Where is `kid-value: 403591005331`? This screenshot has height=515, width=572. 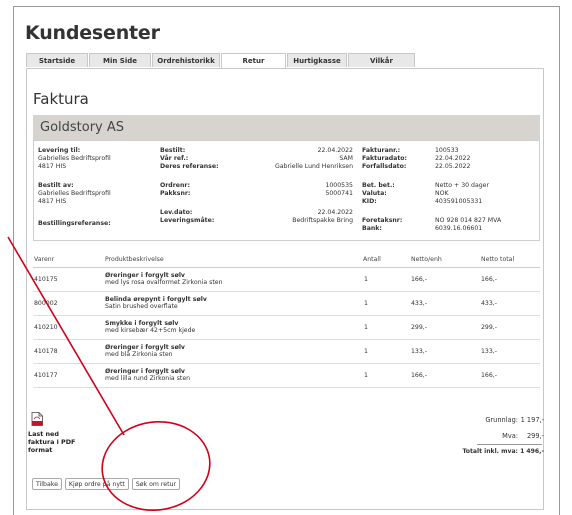
kid-value: 403591005331 is located at coordinates (459, 201).